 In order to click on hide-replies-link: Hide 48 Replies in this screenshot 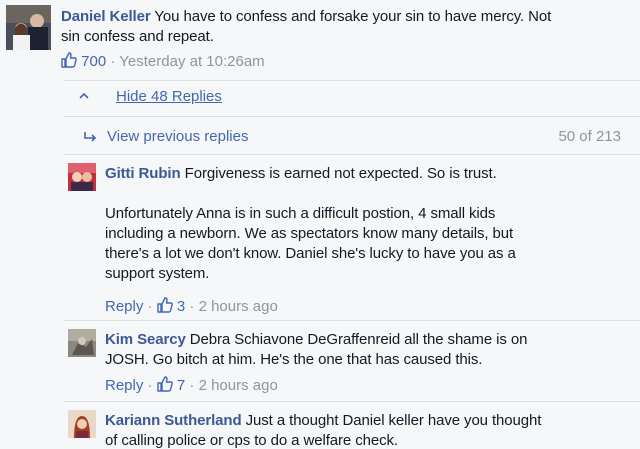, I will do `click(169, 96)`.